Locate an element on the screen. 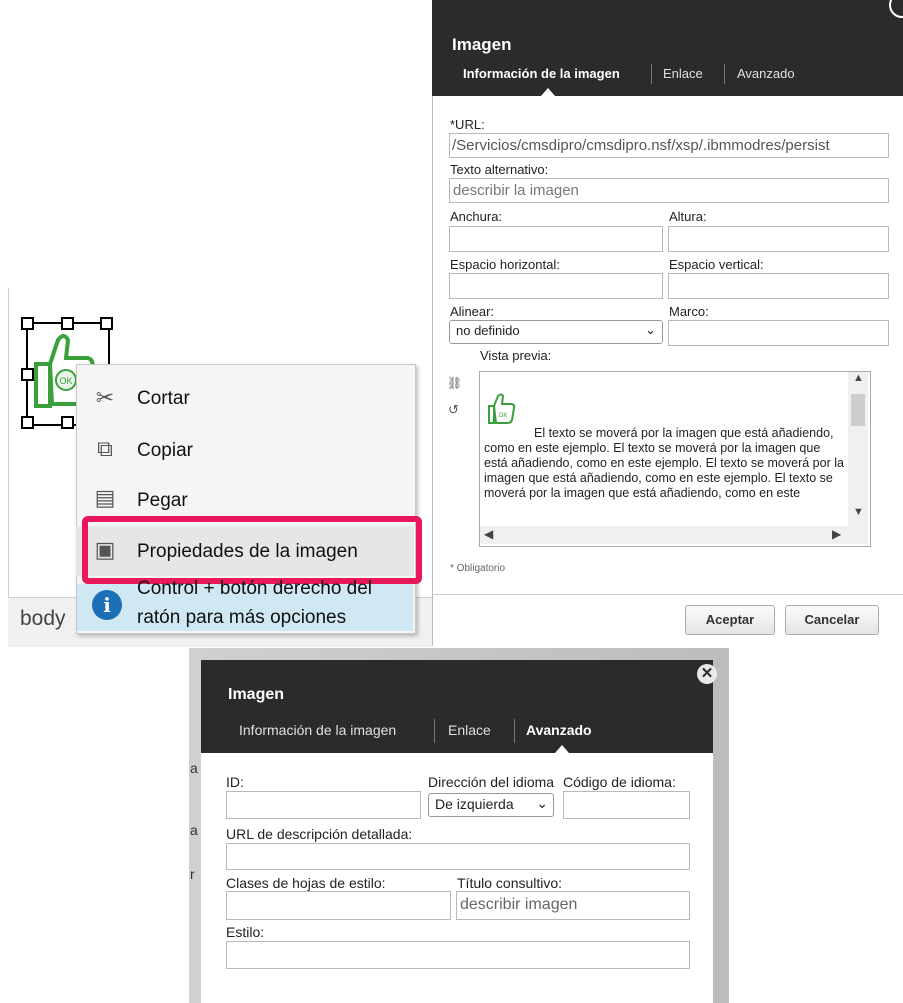 Image resolution: width=903 pixels, height=1003 pixels. close-icon: ✕ is located at coordinates (707, 674).